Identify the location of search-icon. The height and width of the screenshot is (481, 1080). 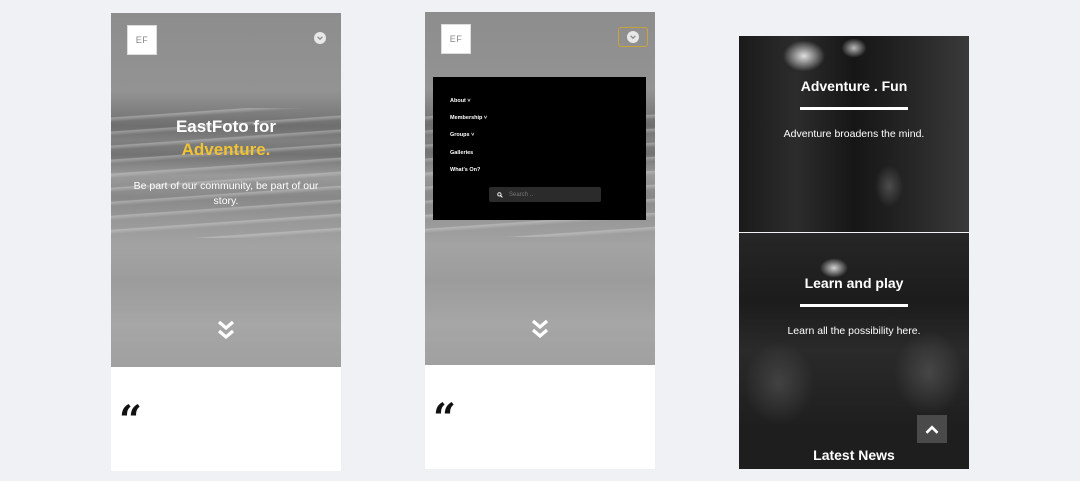
(500, 194).